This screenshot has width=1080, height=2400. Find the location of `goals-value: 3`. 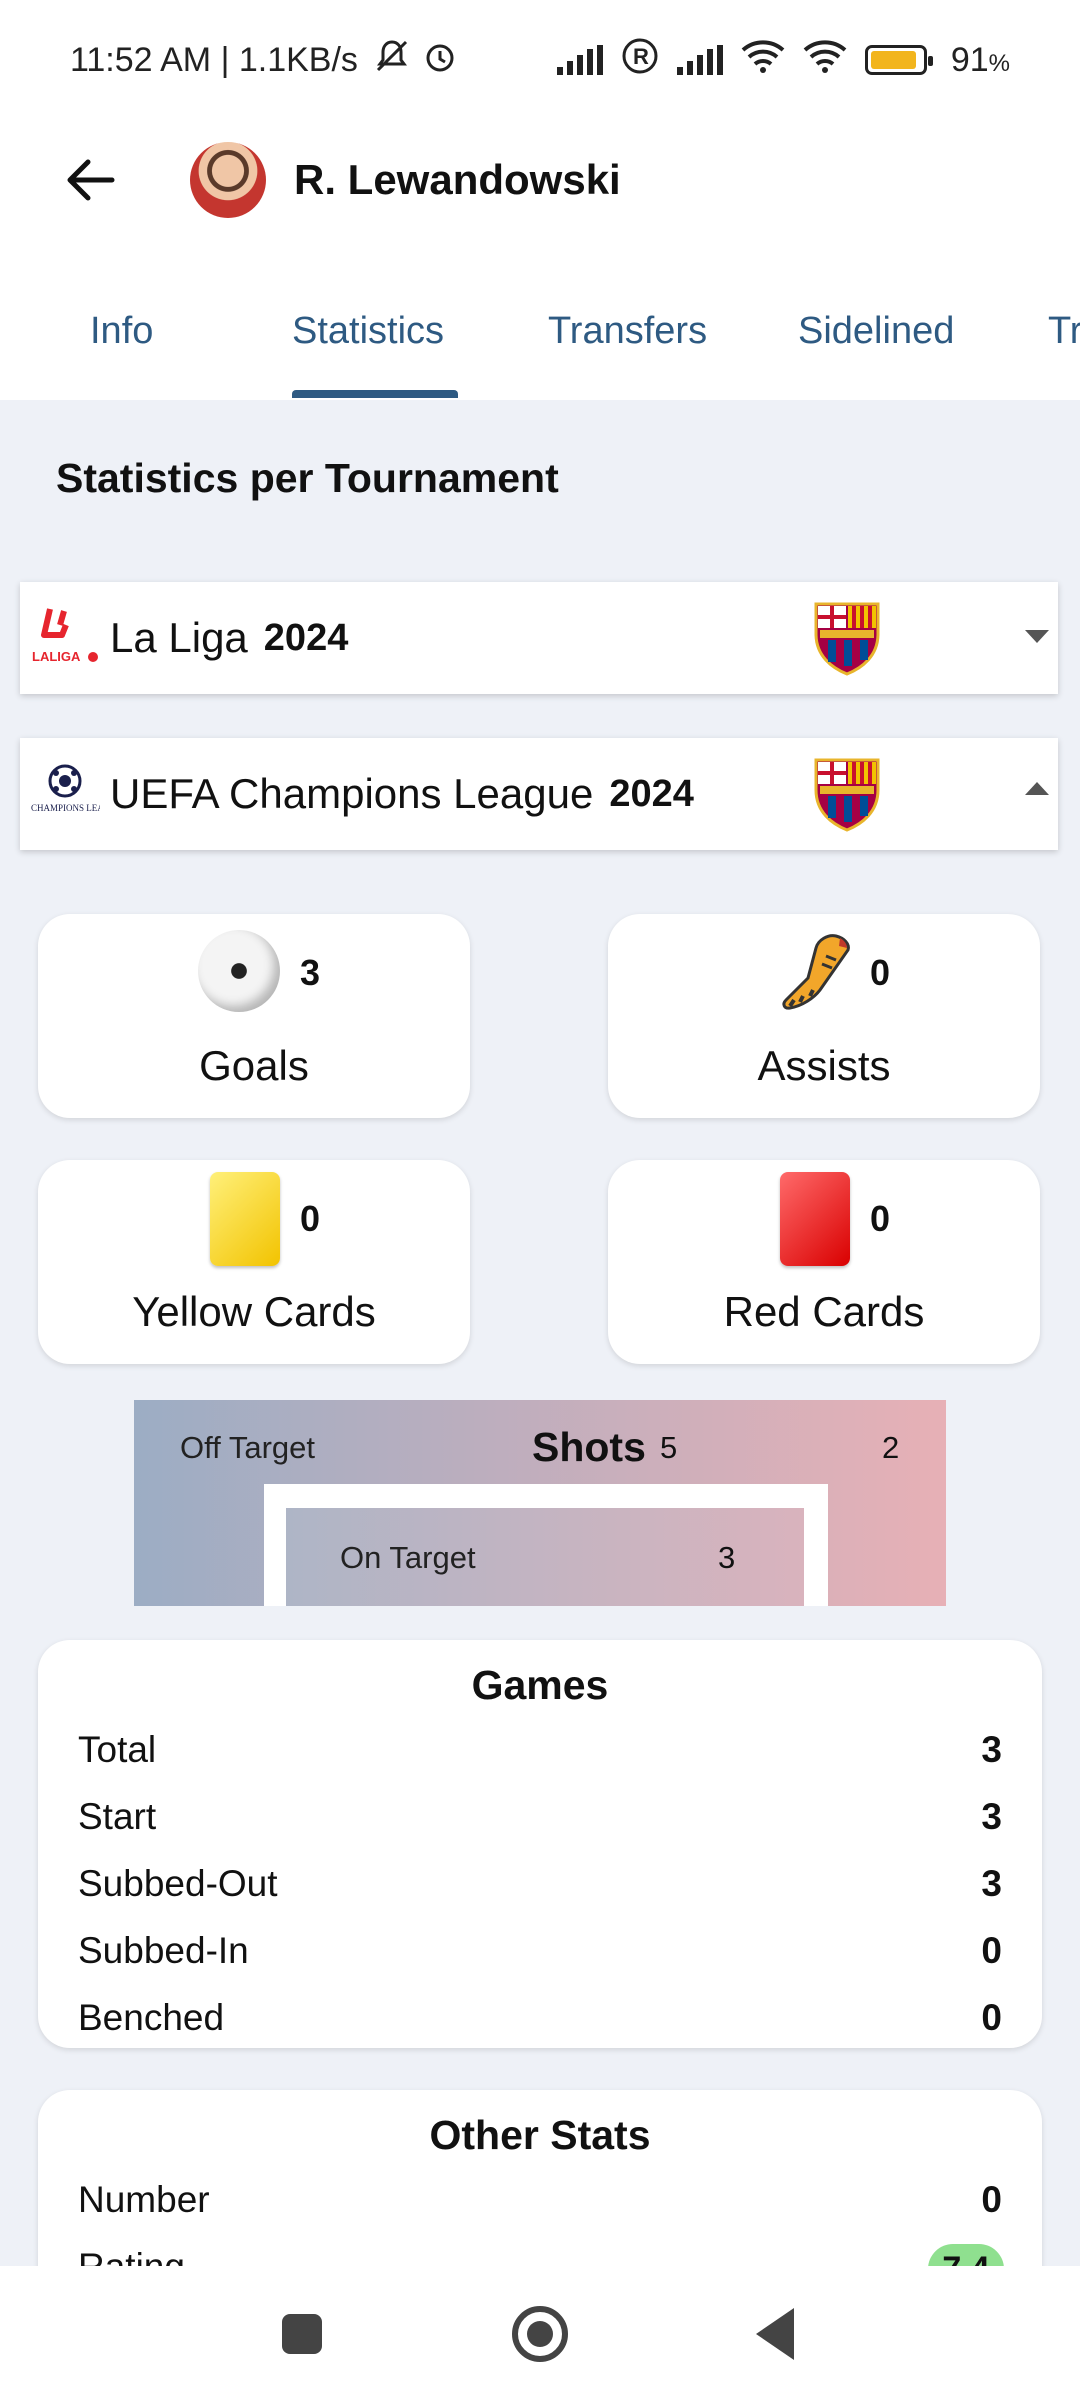

goals-value: 3 is located at coordinates (310, 972).